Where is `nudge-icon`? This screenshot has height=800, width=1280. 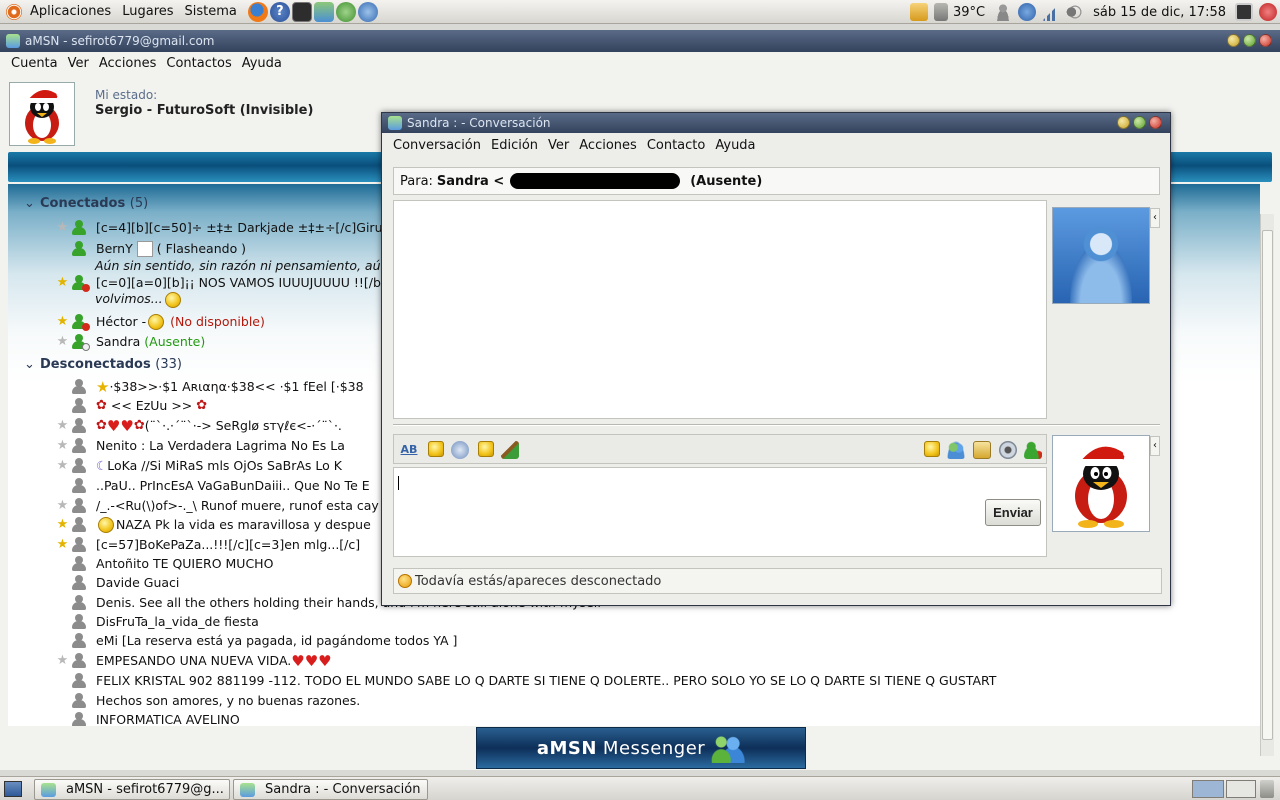
nudge-icon is located at coordinates (932, 449).